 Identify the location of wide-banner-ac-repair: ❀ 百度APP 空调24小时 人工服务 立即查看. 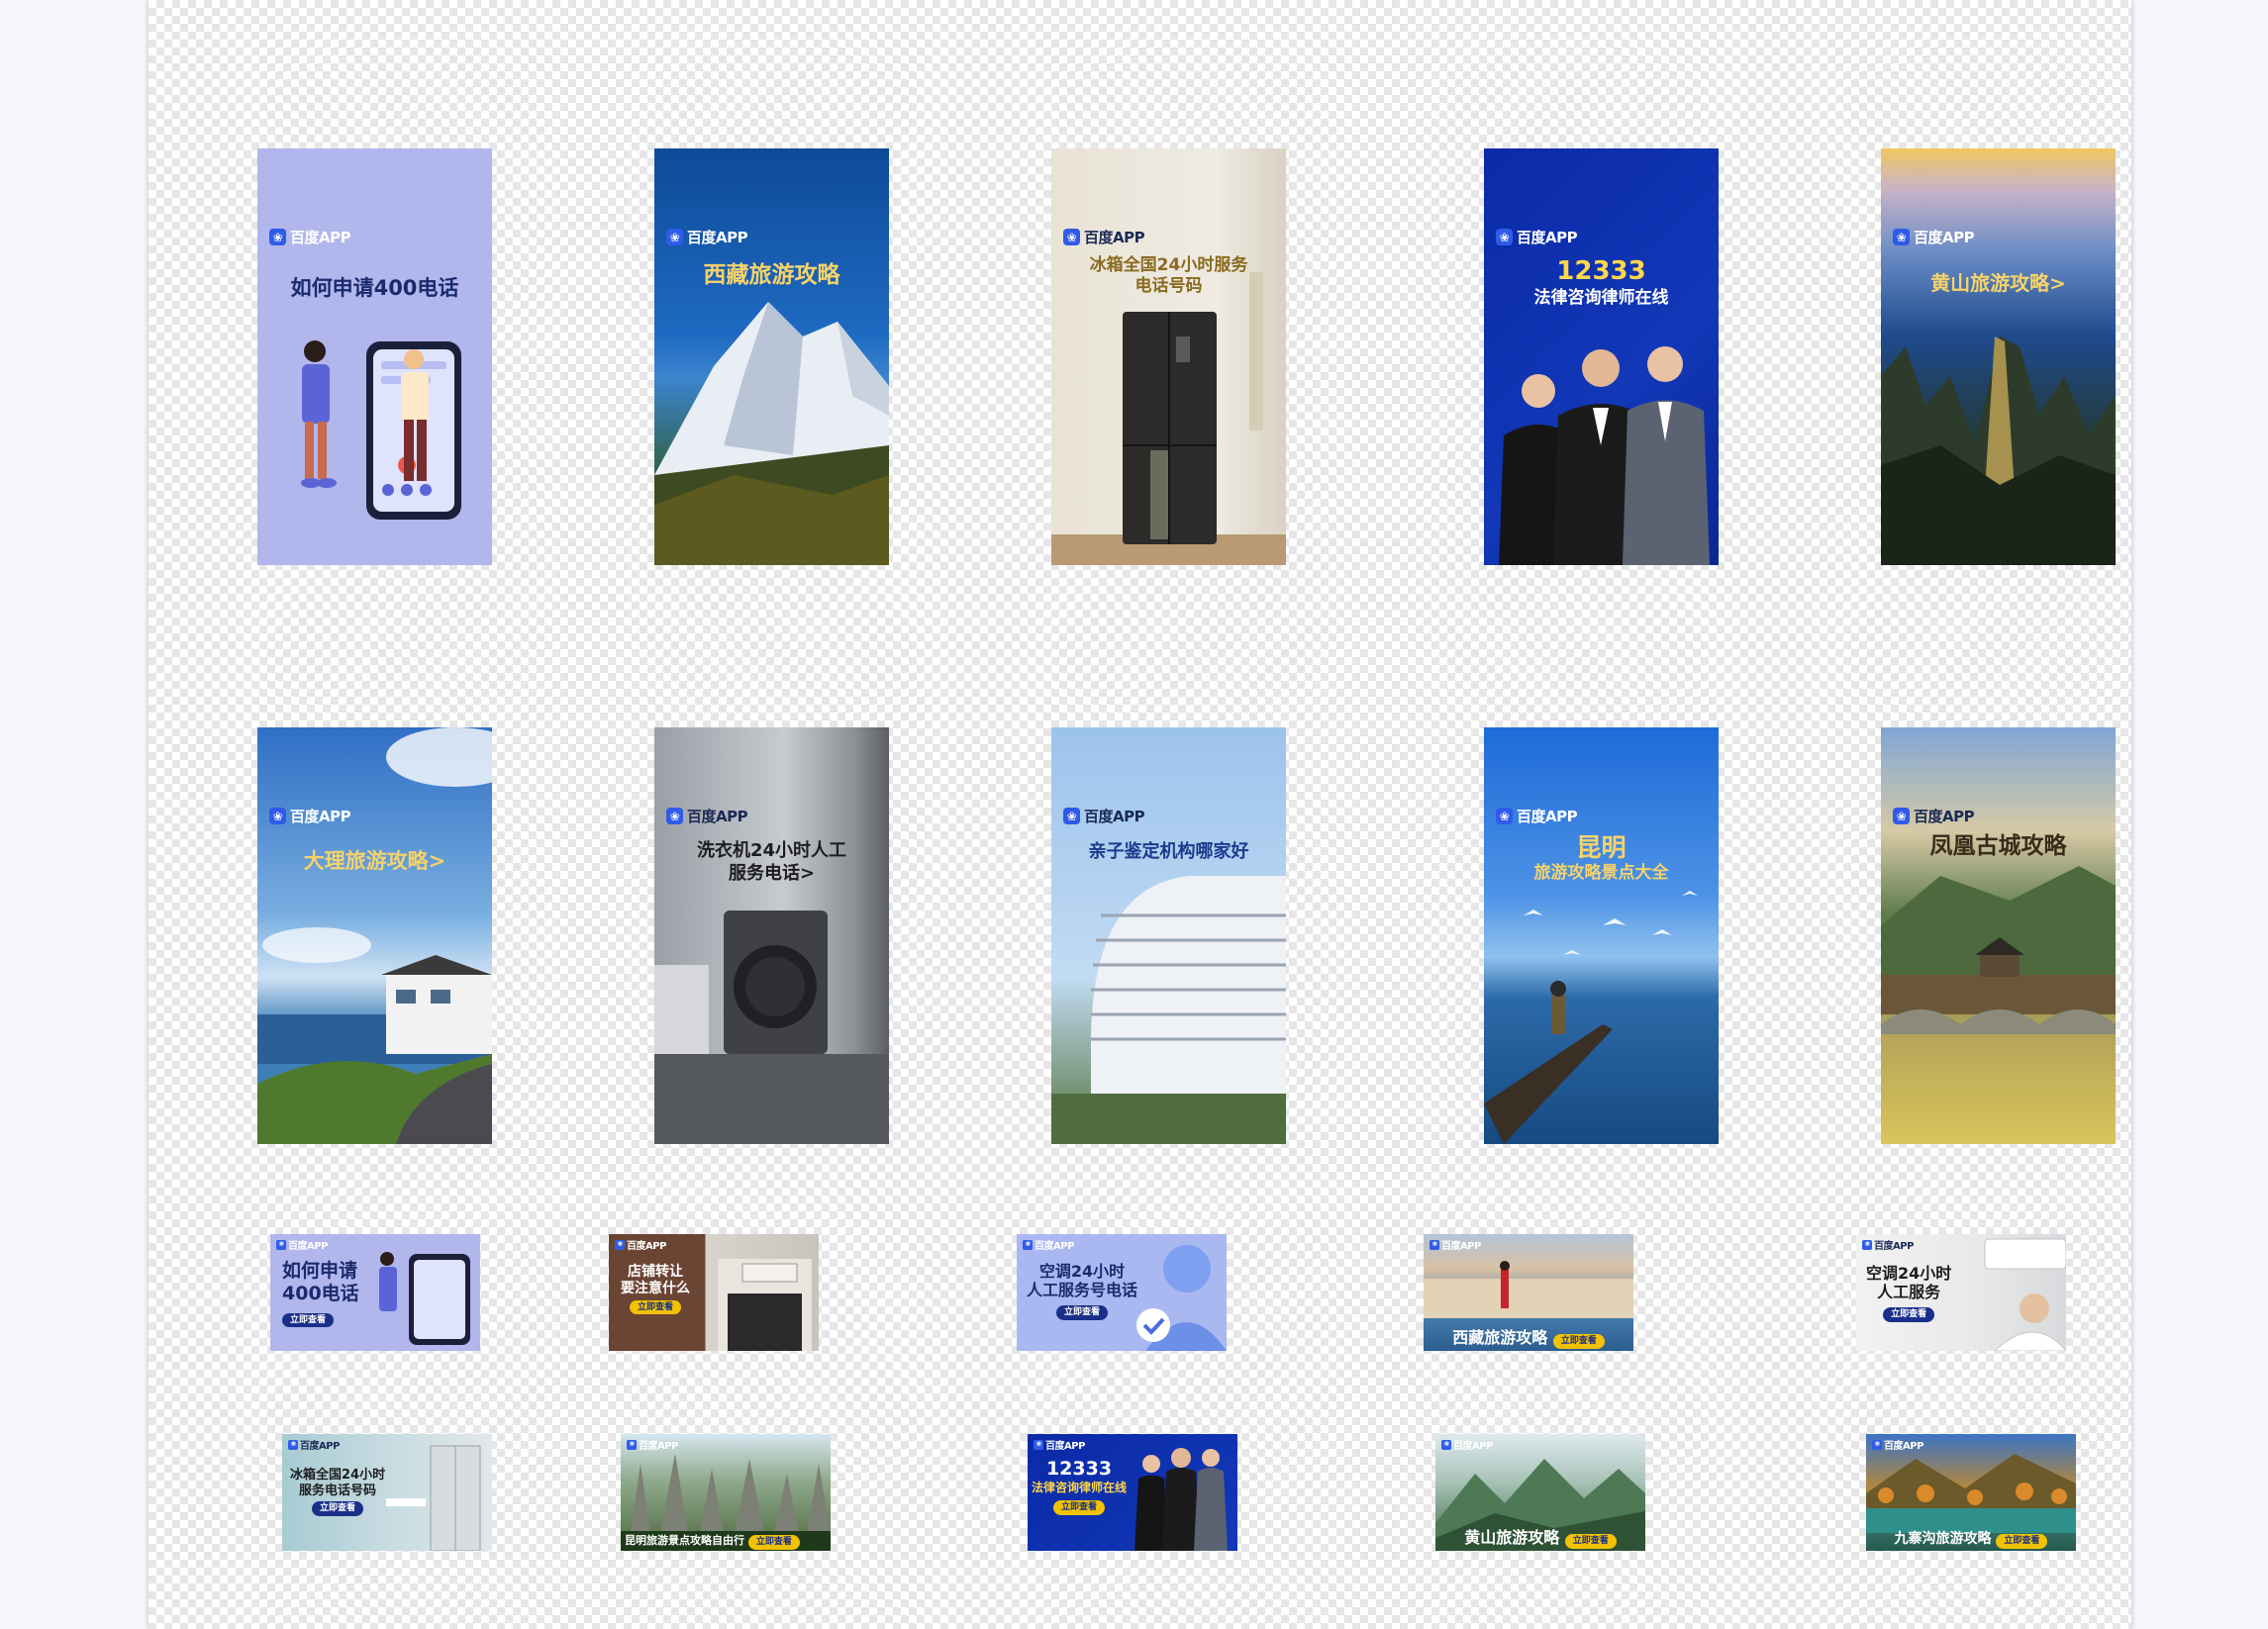
(1961, 1292).